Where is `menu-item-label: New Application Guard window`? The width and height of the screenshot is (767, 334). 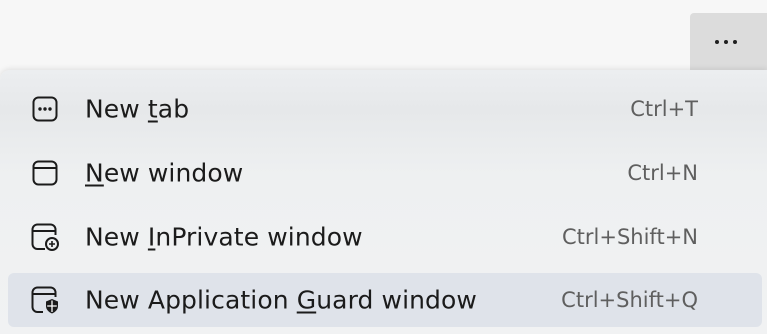 menu-item-label: New Application Guard window is located at coordinates (281, 300).